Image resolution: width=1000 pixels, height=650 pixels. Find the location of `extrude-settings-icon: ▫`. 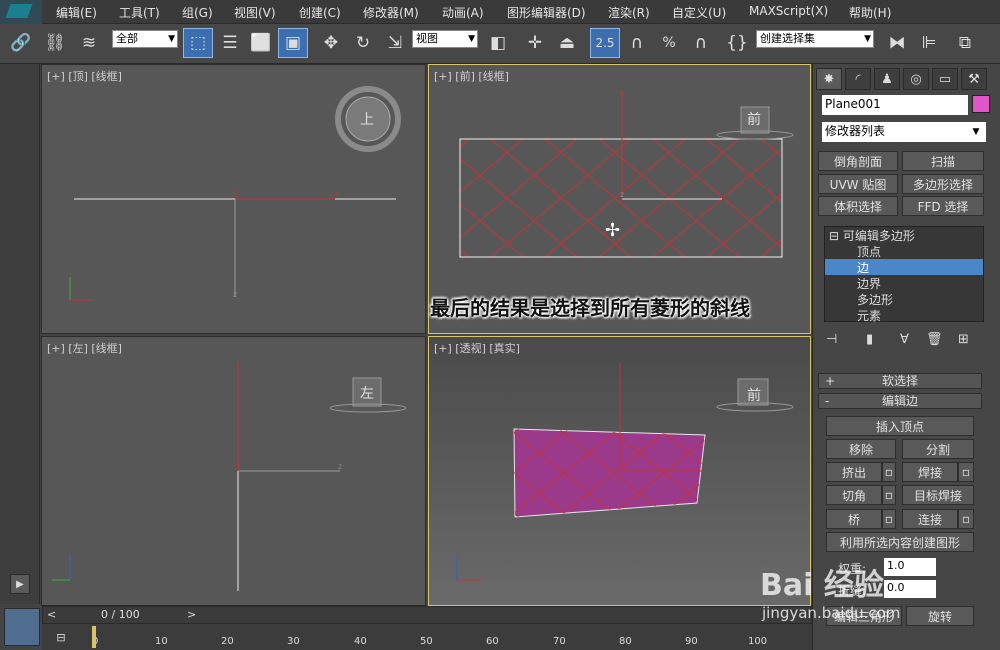

extrude-settings-icon: ▫ is located at coordinates (889, 472).